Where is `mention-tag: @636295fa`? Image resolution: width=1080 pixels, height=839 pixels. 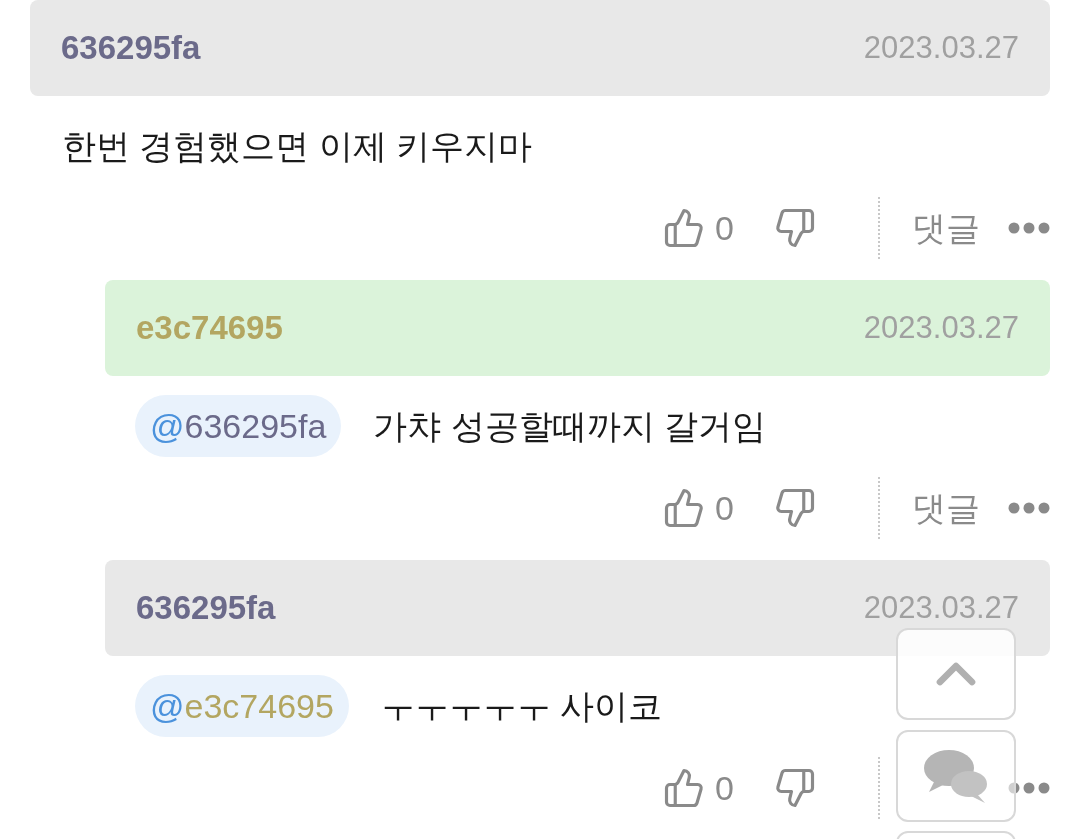 mention-tag: @636295fa is located at coordinates (238, 426).